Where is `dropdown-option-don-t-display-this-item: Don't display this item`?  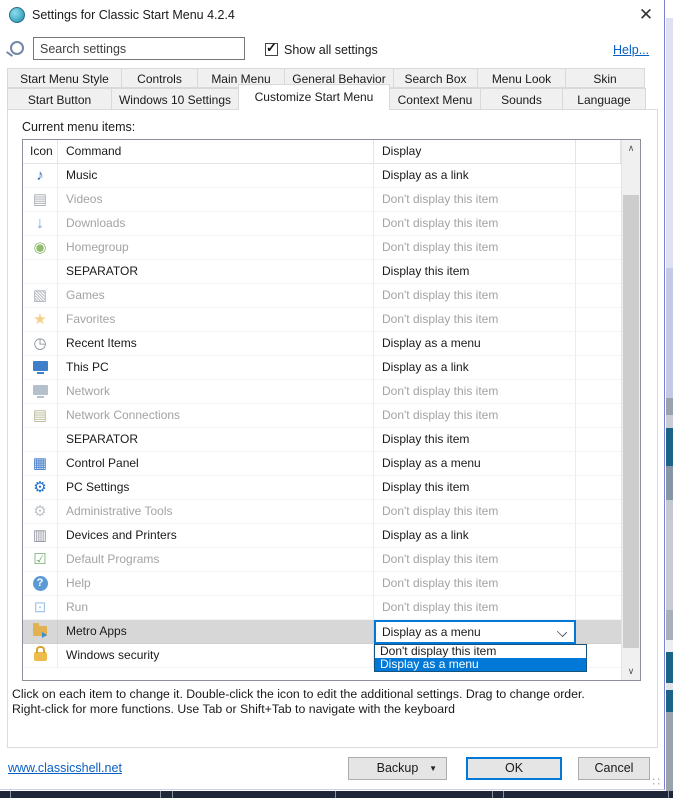
dropdown-option-don-t-display-this-item: Don't display this item is located at coordinates (480, 651).